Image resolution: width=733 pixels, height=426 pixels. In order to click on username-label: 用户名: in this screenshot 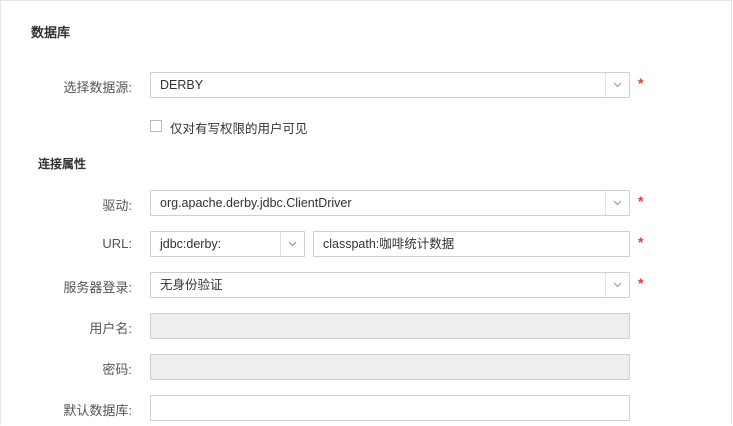, I will do `click(110, 328)`.